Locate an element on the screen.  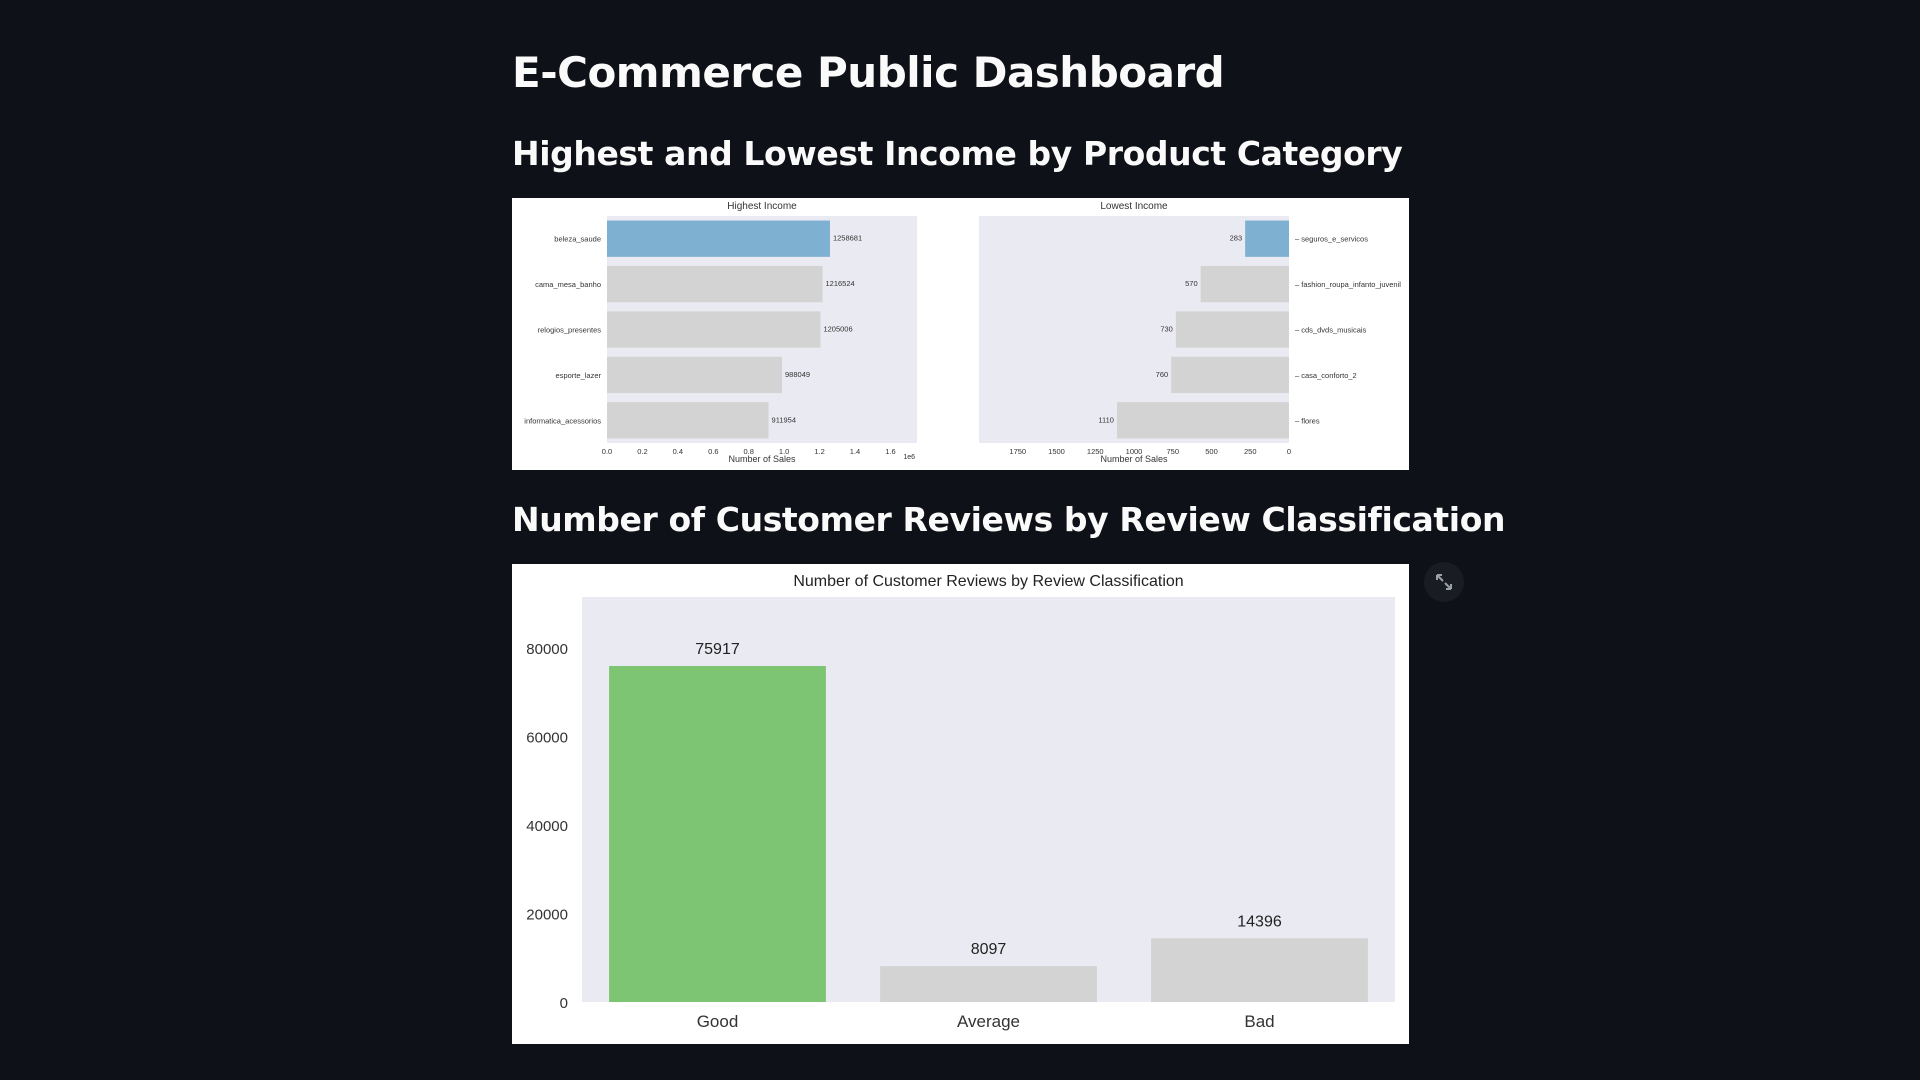
highest-value-label: 1216524 is located at coordinates (839, 283).